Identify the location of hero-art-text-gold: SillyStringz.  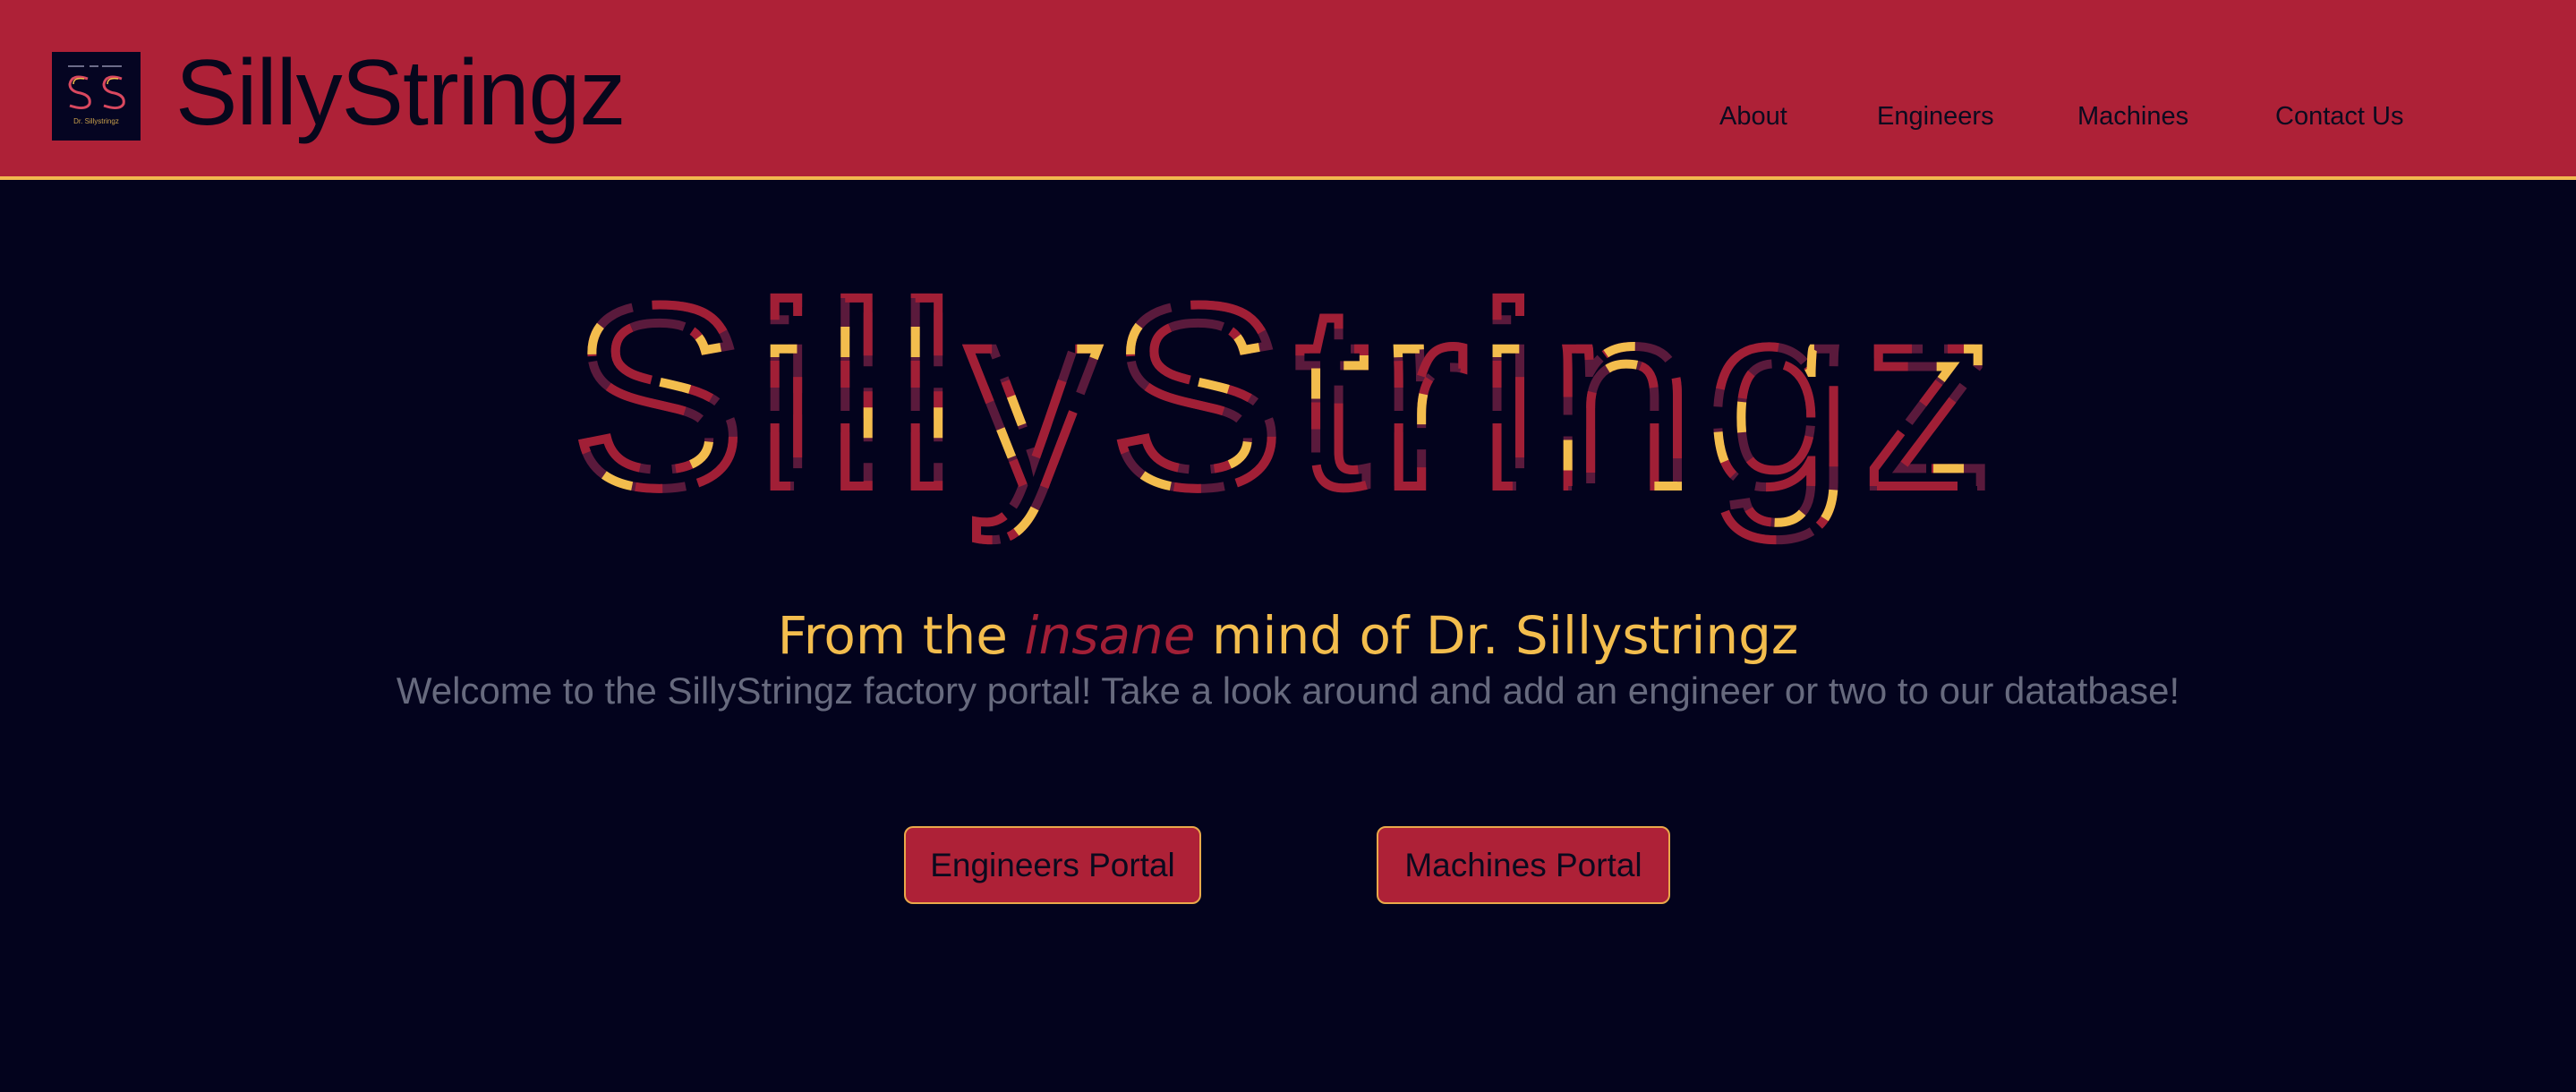
(1289, 405).